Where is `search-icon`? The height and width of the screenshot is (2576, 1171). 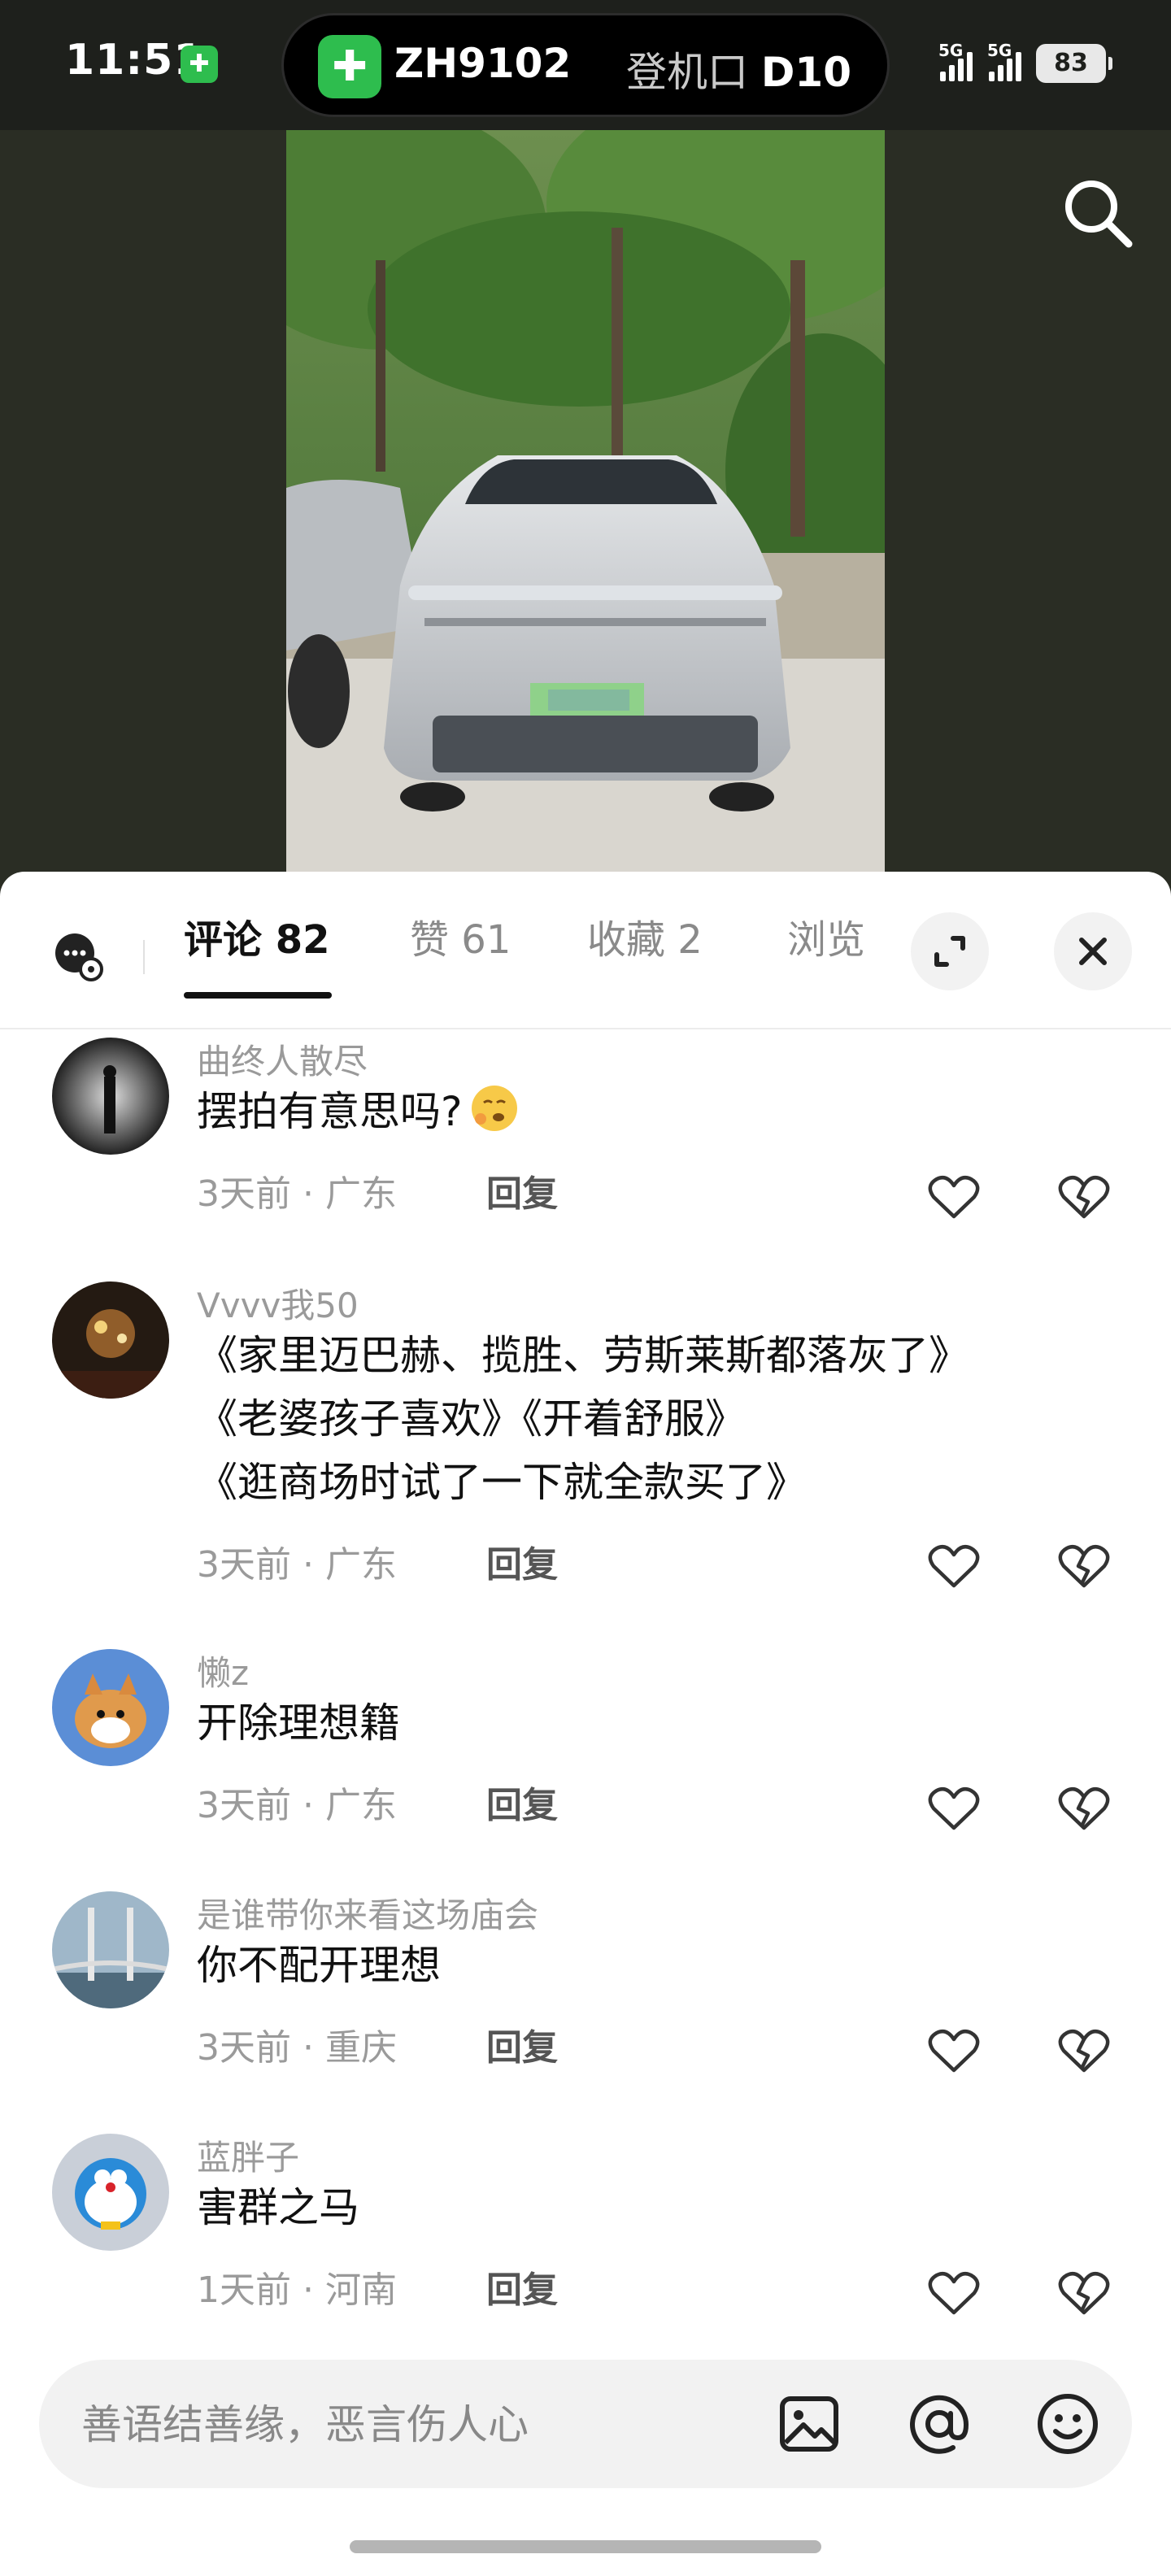 search-icon is located at coordinates (1098, 213).